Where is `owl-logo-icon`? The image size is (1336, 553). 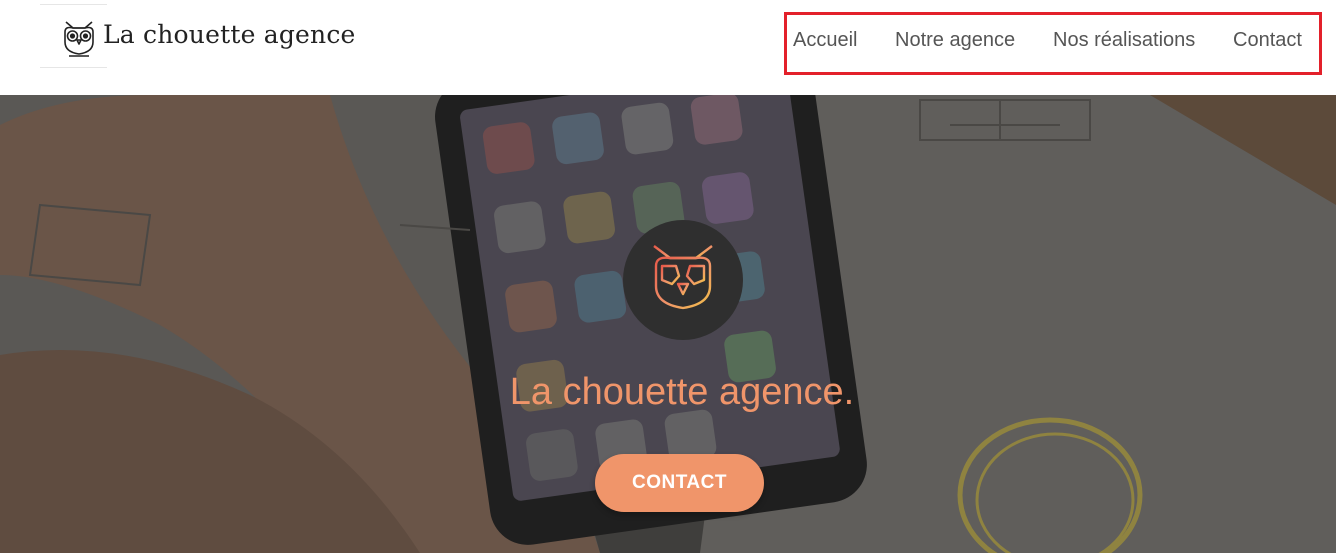 owl-logo-icon is located at coordinates (79, 38).